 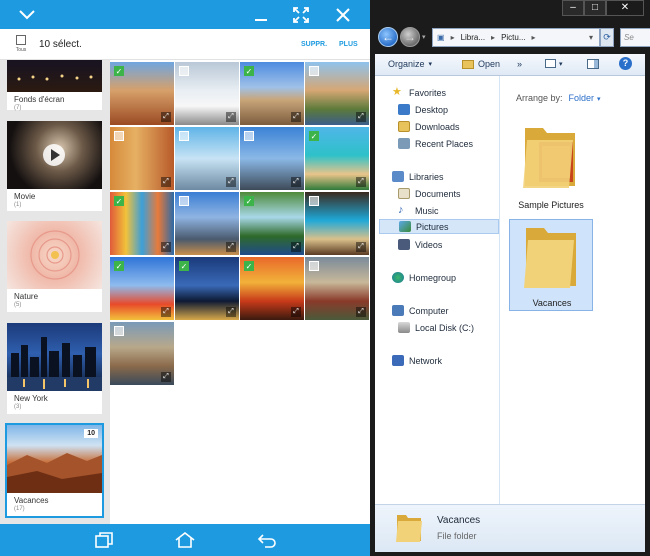 I want to click on forward-arrow-icon: →, so click(x=410, y=37).